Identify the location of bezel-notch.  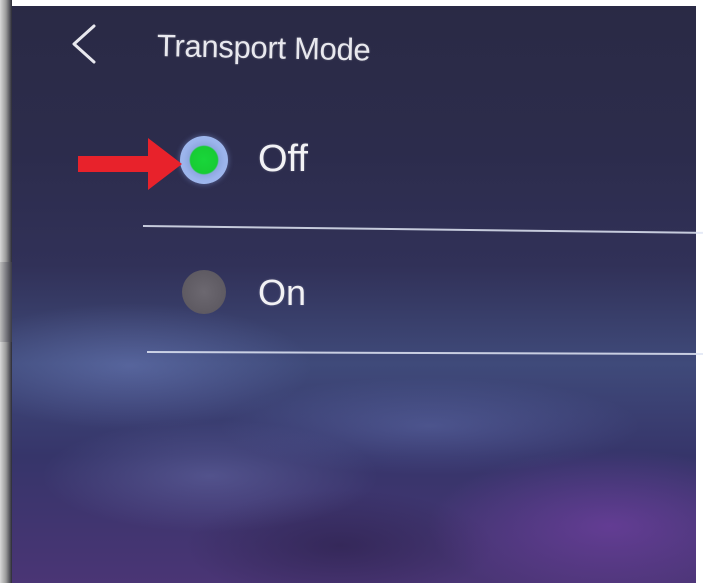
(6, 302).